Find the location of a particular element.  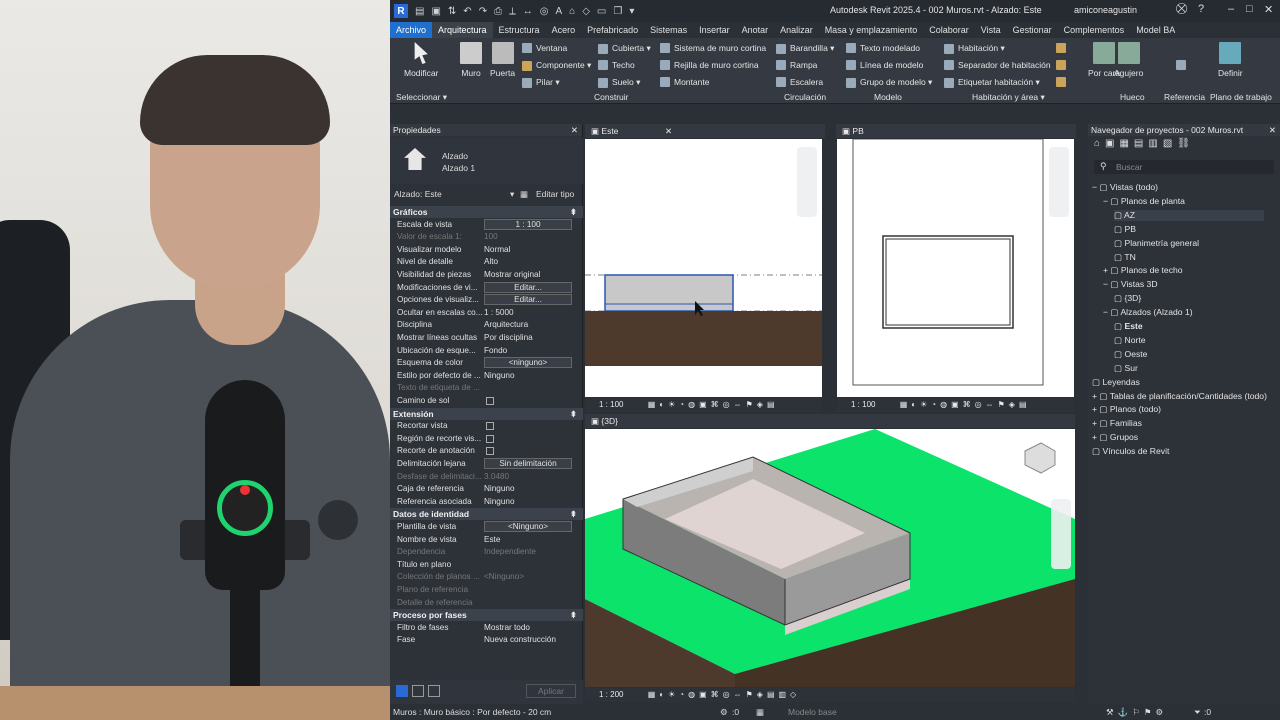

close-icon: ✕ is located at coordinates (1268, 9).